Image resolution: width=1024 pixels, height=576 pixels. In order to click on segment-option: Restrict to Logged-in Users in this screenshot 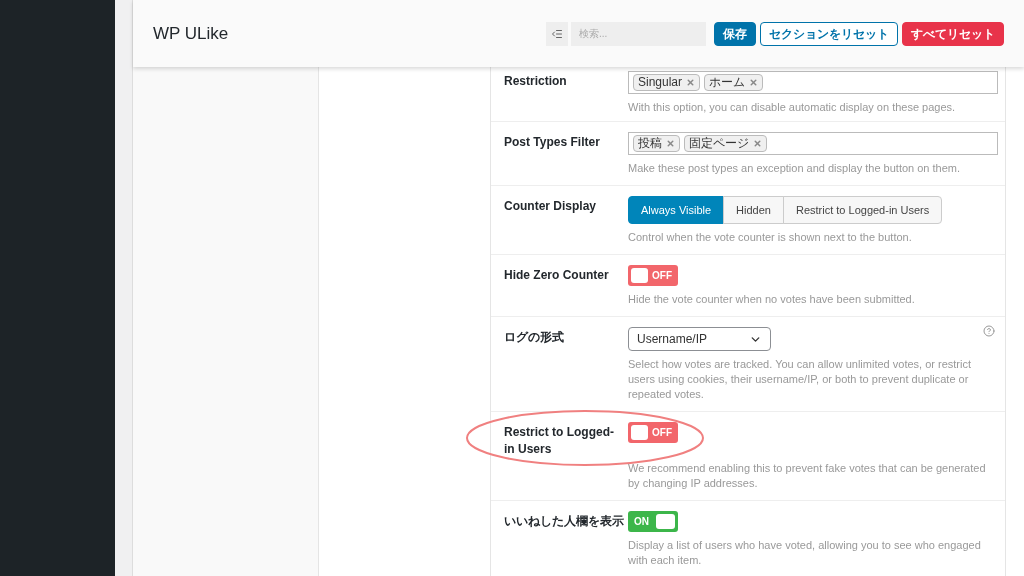, I will do `click(862, 210)`.